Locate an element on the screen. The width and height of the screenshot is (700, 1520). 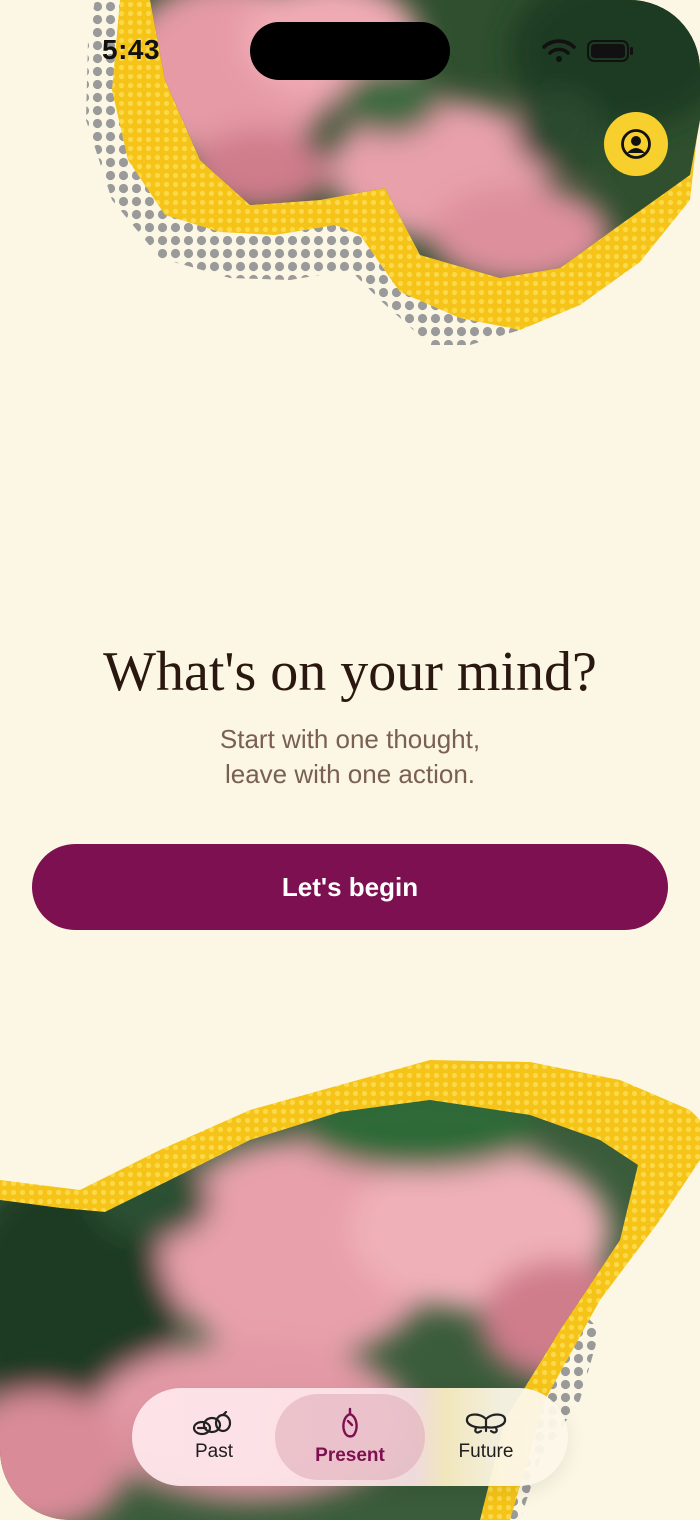
lets-begin-button: Let's begin is located at coordinates (350, 887).